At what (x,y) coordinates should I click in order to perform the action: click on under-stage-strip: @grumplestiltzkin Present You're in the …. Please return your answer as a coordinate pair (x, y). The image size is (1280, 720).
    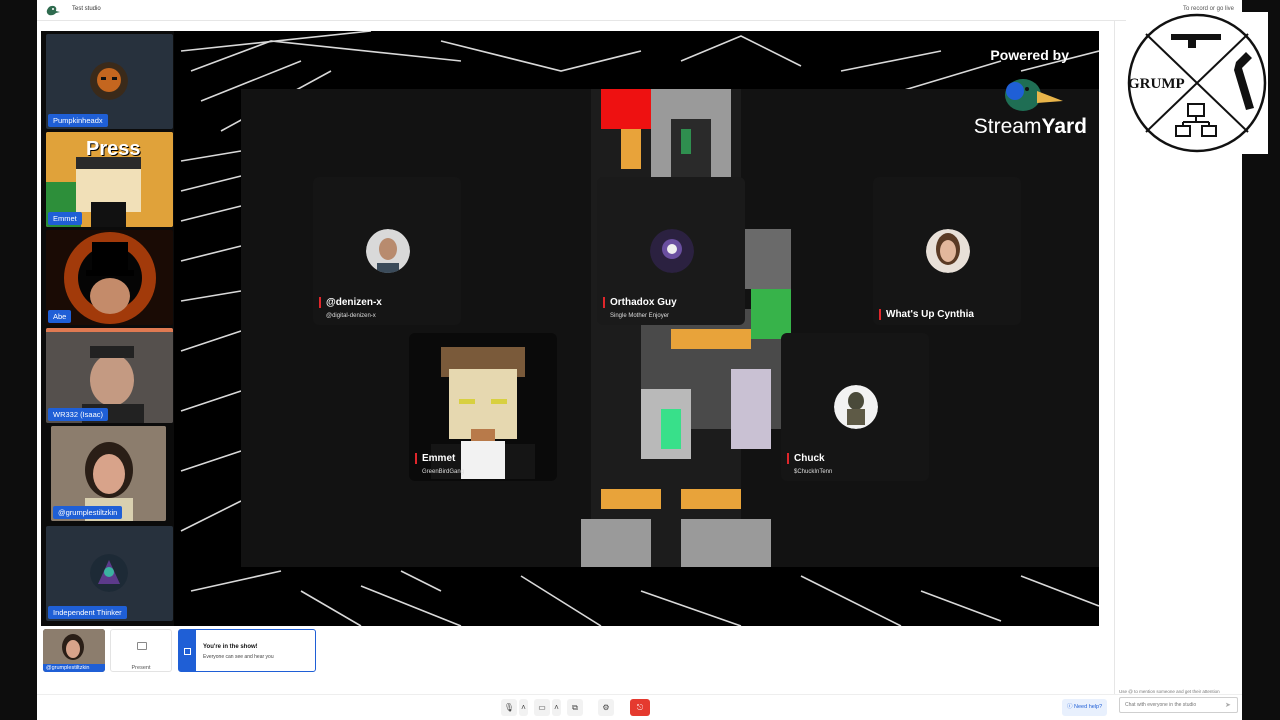
    Looking at the image, I should click on (571, 653).